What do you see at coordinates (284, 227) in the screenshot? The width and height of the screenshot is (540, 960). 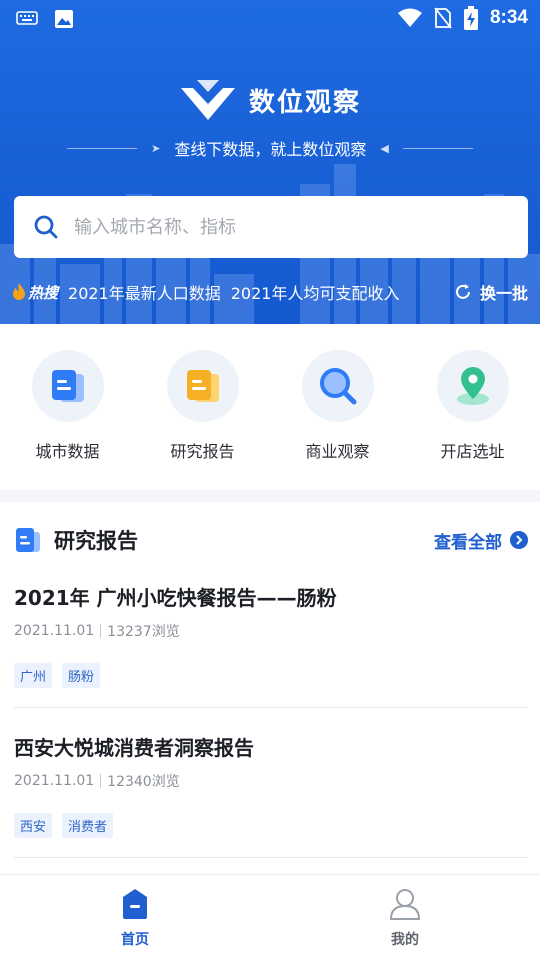 I see `search-input` at bounding box center [284, 227].